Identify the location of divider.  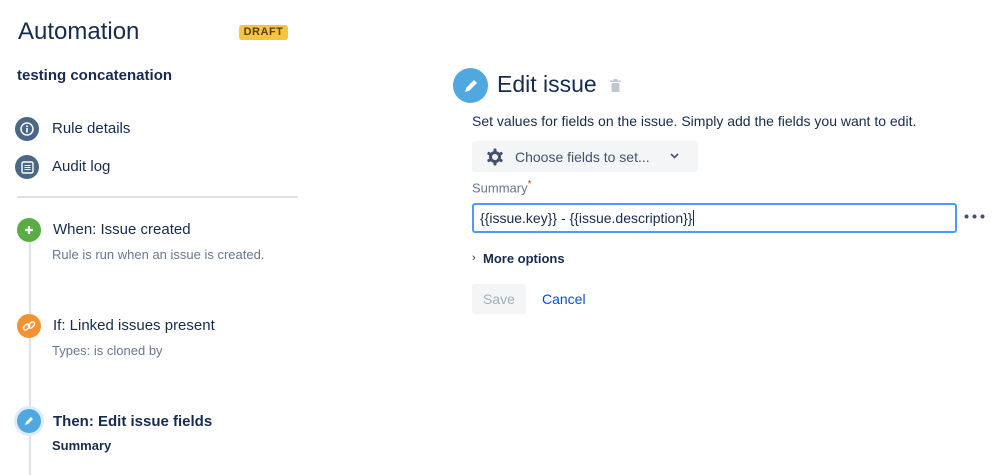
(157, 197).